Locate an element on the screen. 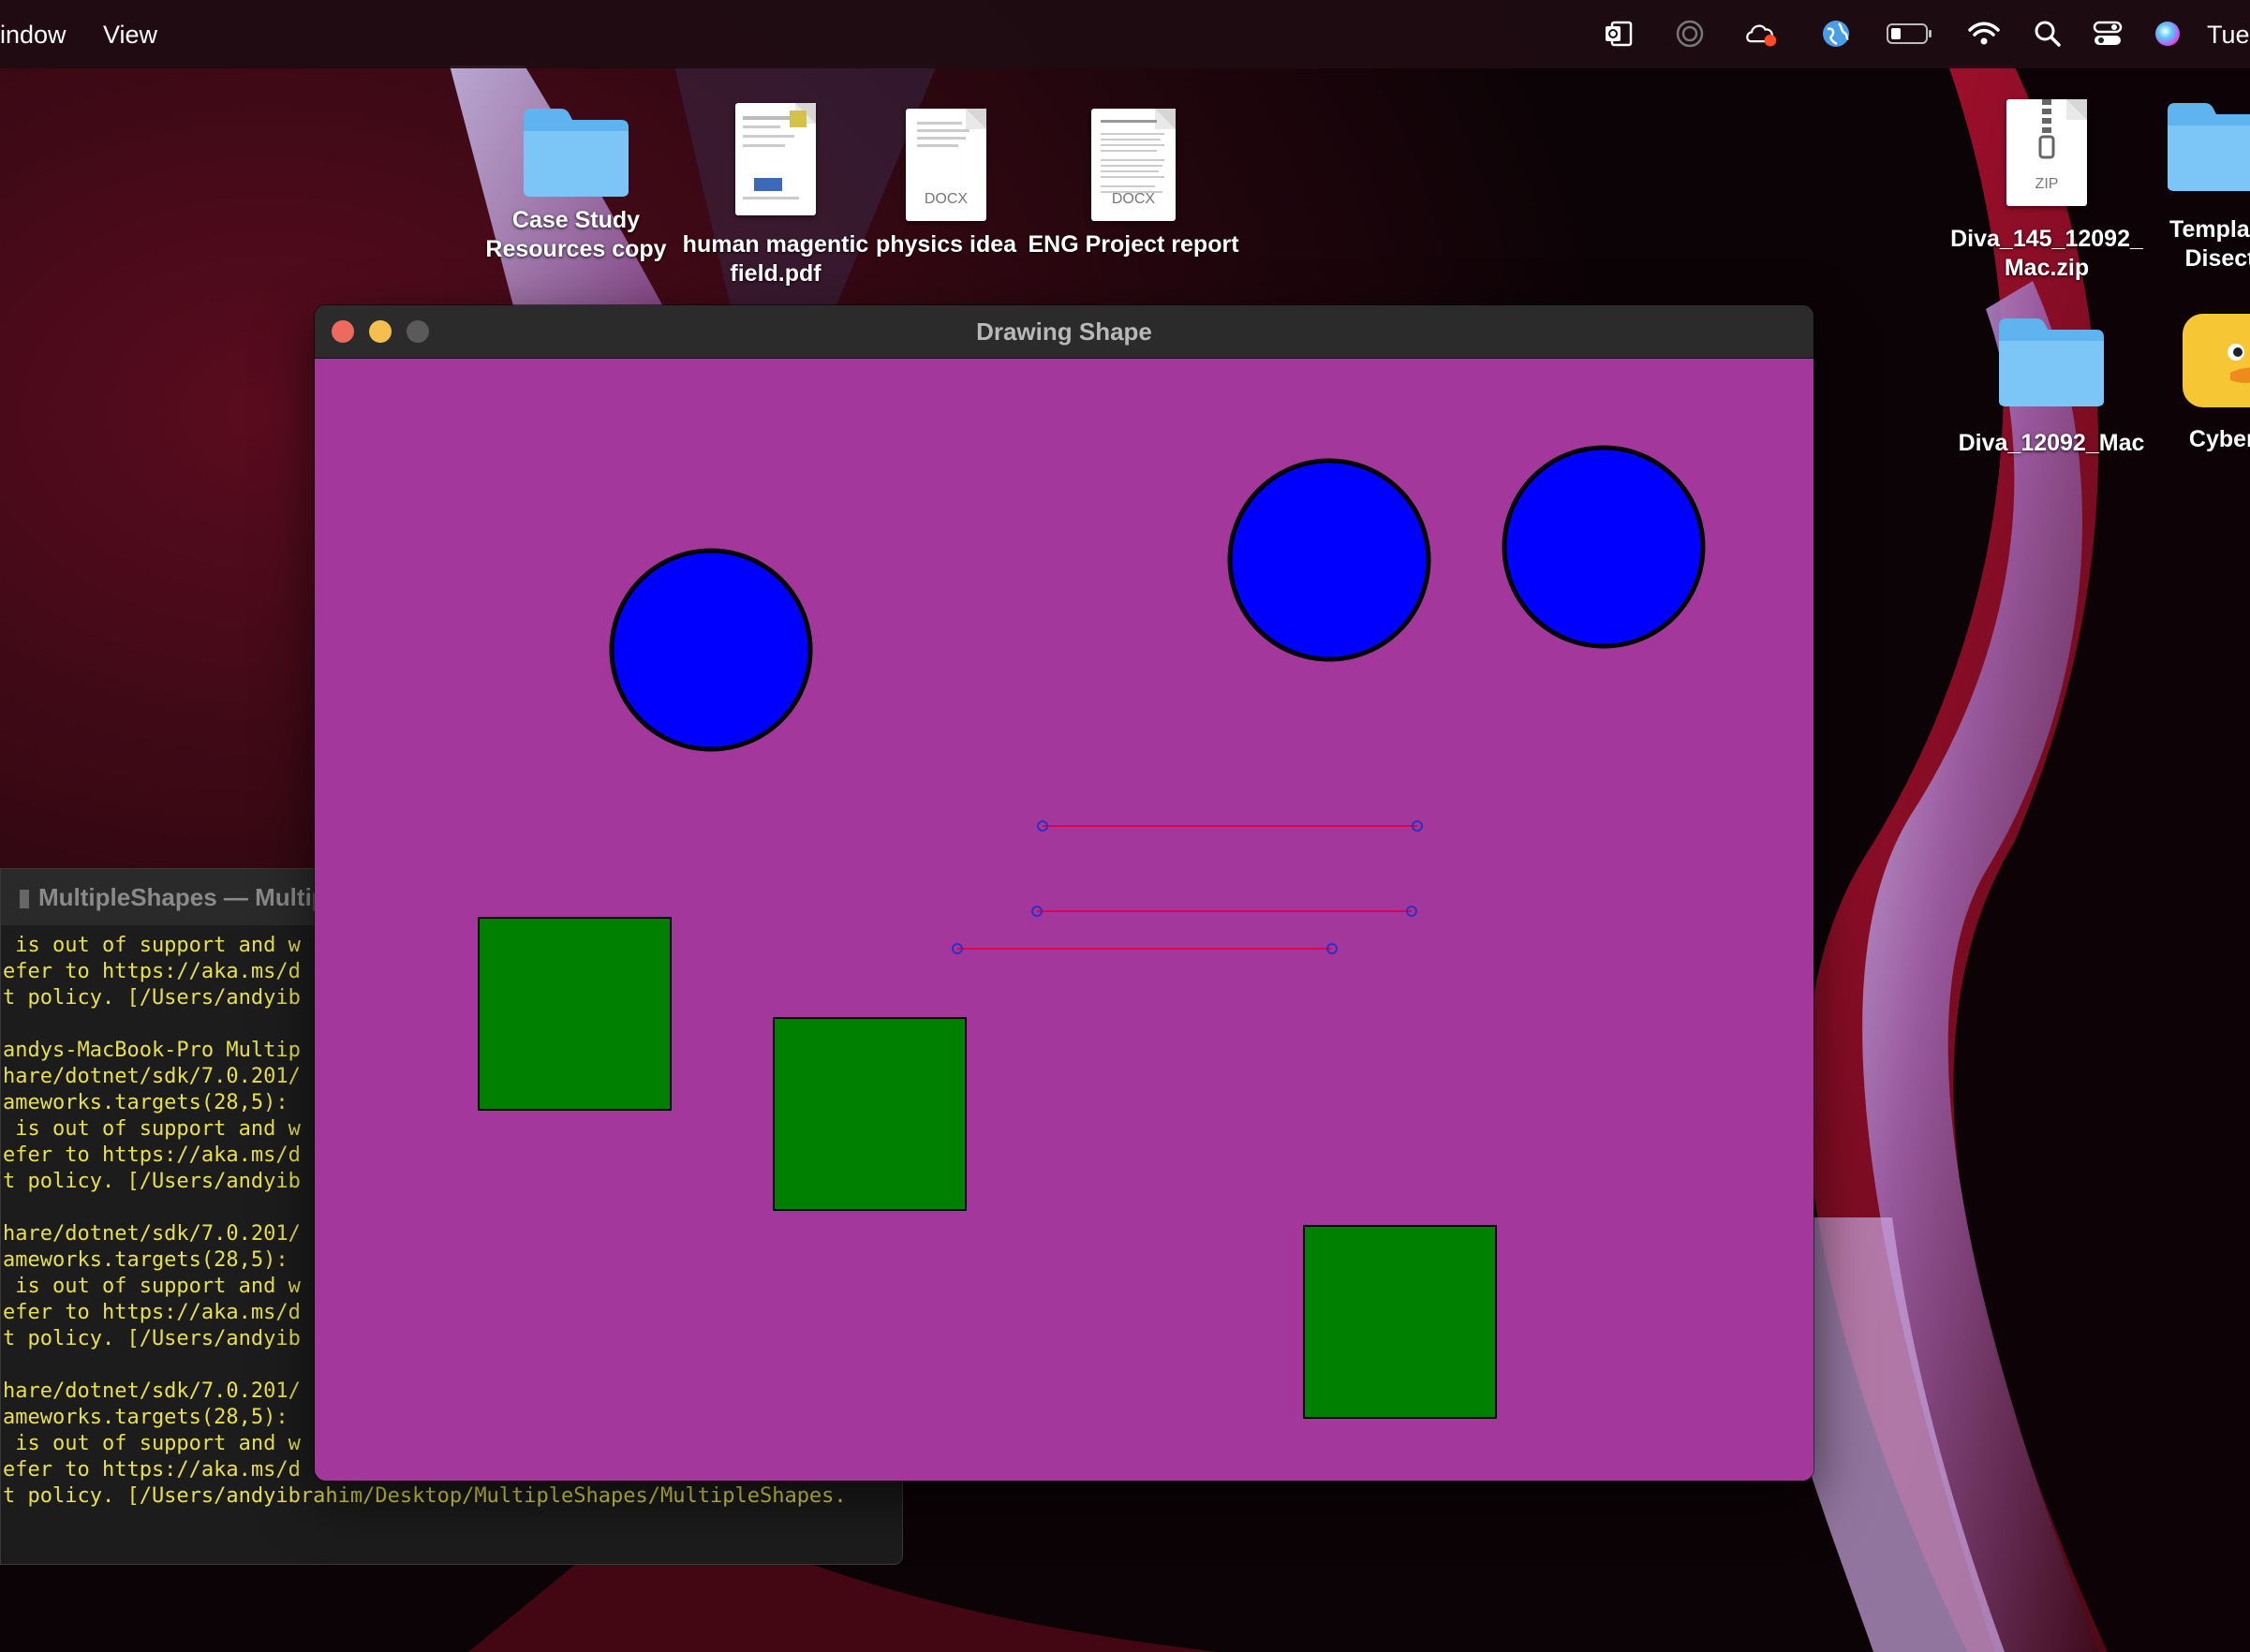  menu-bar: indow View Tue is located at coordinates (1125, 34).